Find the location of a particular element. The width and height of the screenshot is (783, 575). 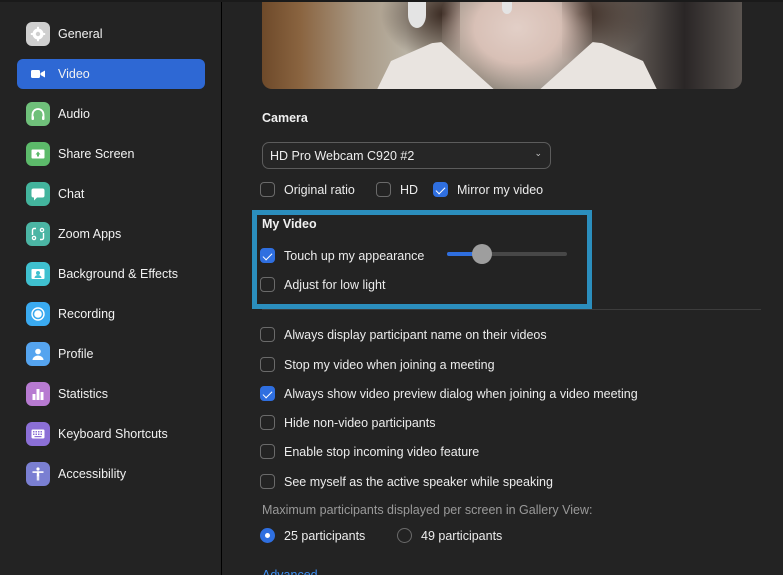

sidebar-item-label: Share Screen is located at coordinates (96, 154).